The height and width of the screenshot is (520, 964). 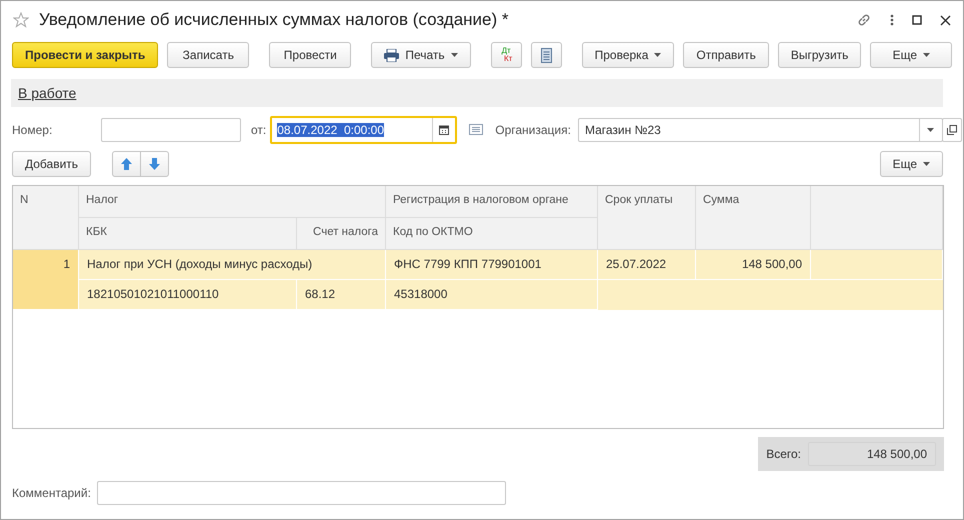 I want to click on toolbar-button: Отправить, so click(x=726, y=55).